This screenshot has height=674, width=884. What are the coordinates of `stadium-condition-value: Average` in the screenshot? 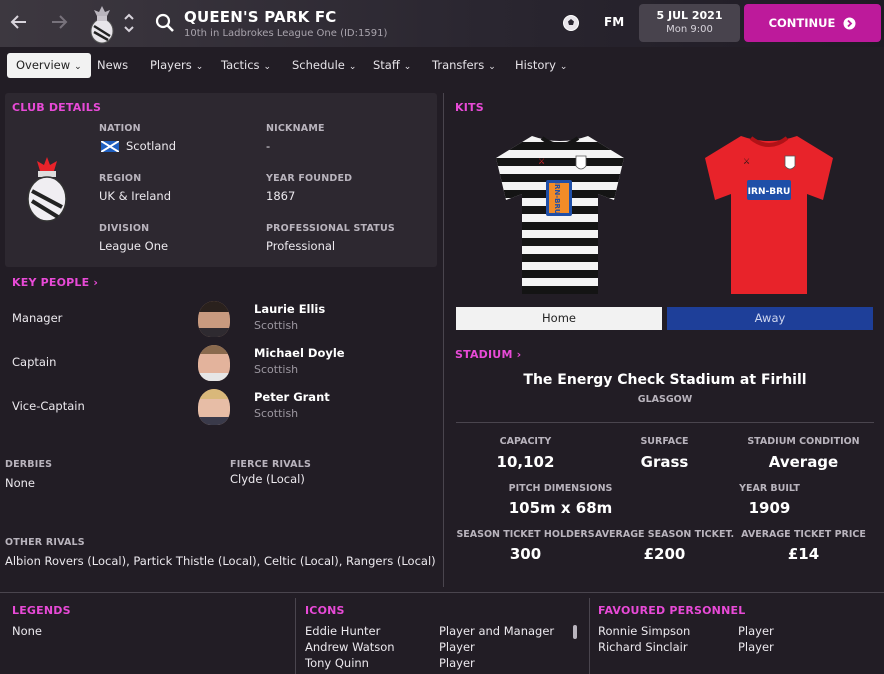 It's located at (803, 462).